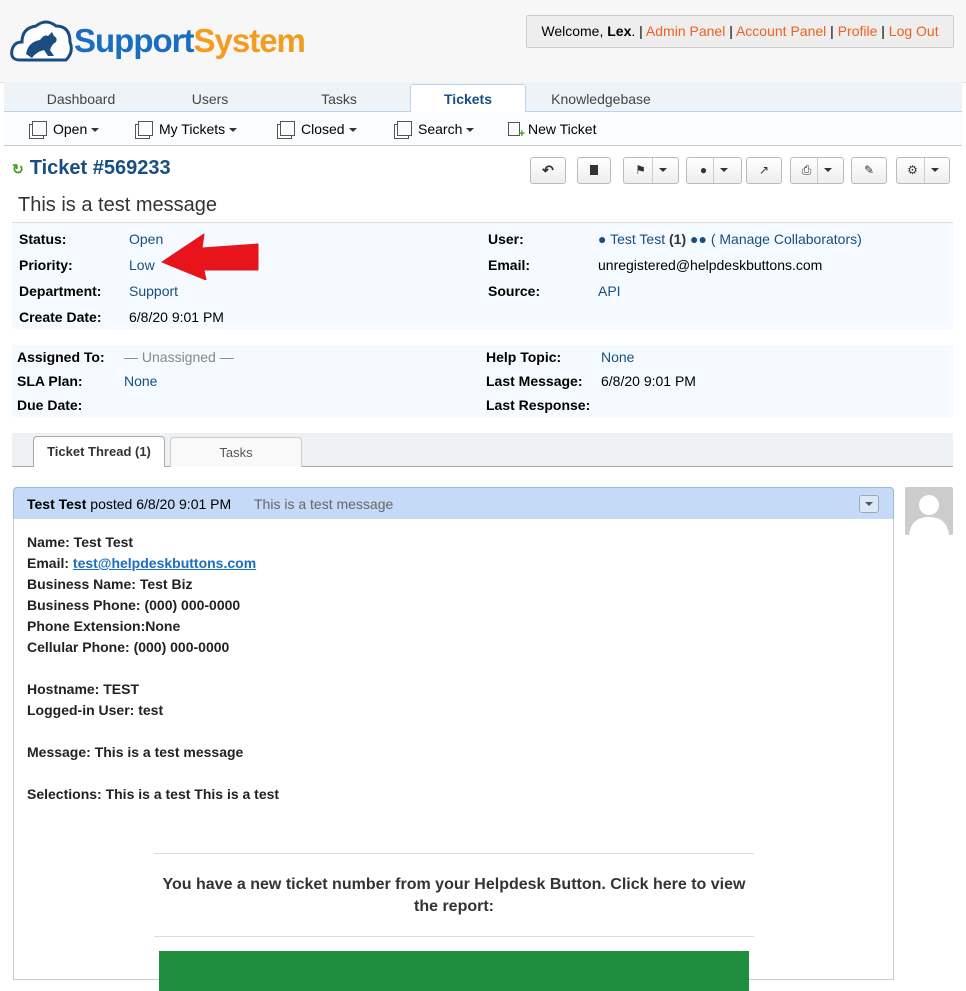 This screenshot has height=991, width=966. Describe the element at coordinates (153, 291) in the screenshot. I see `department-value: Support` at that location.